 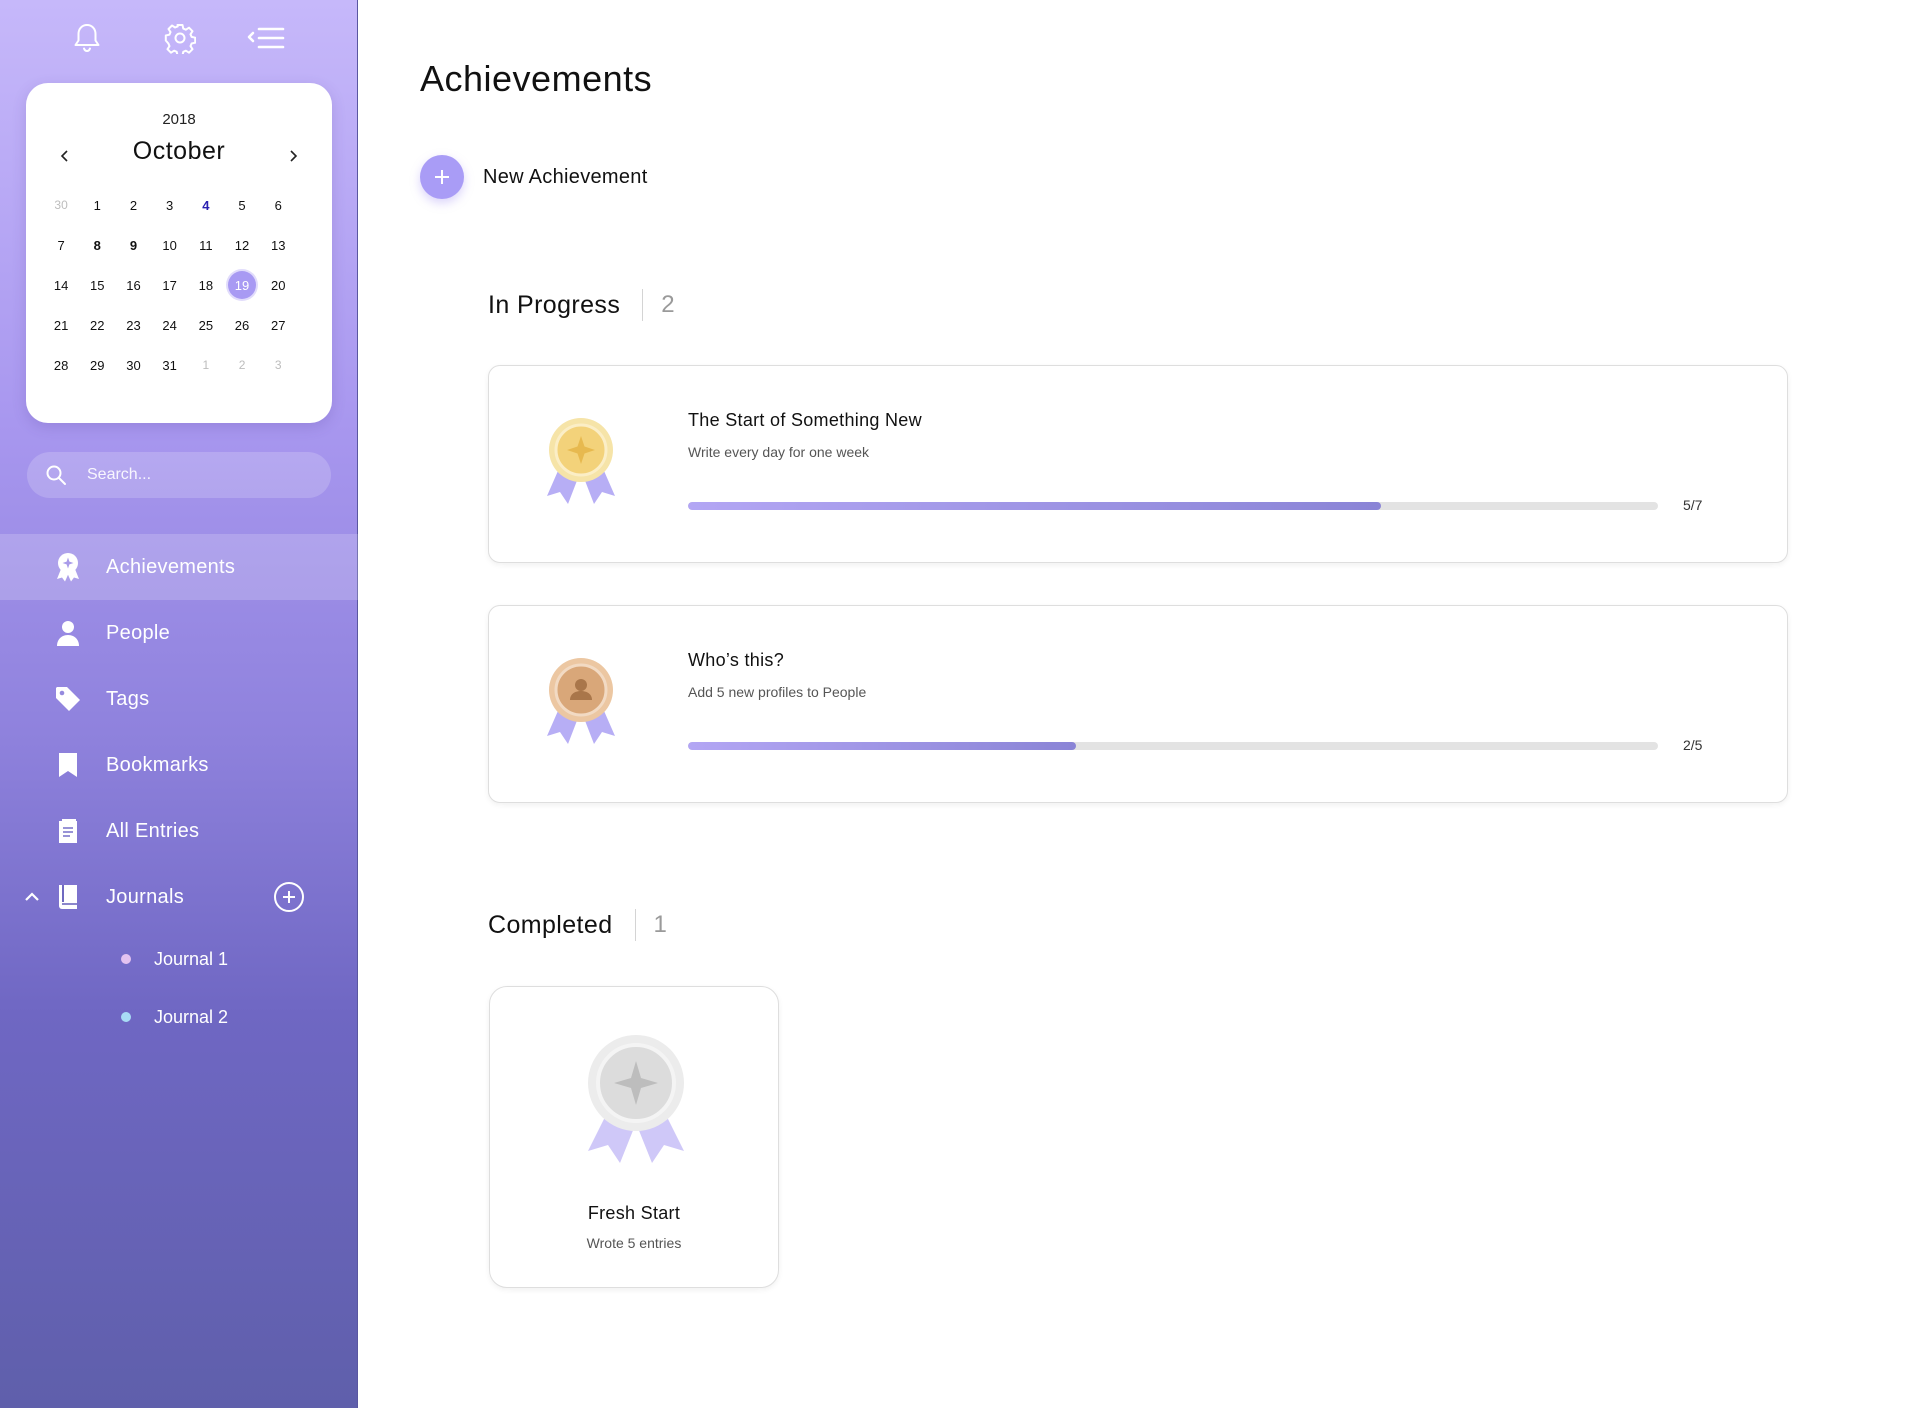 I want to click on silver-star-medal-icon, so click(x=636, y=1099).